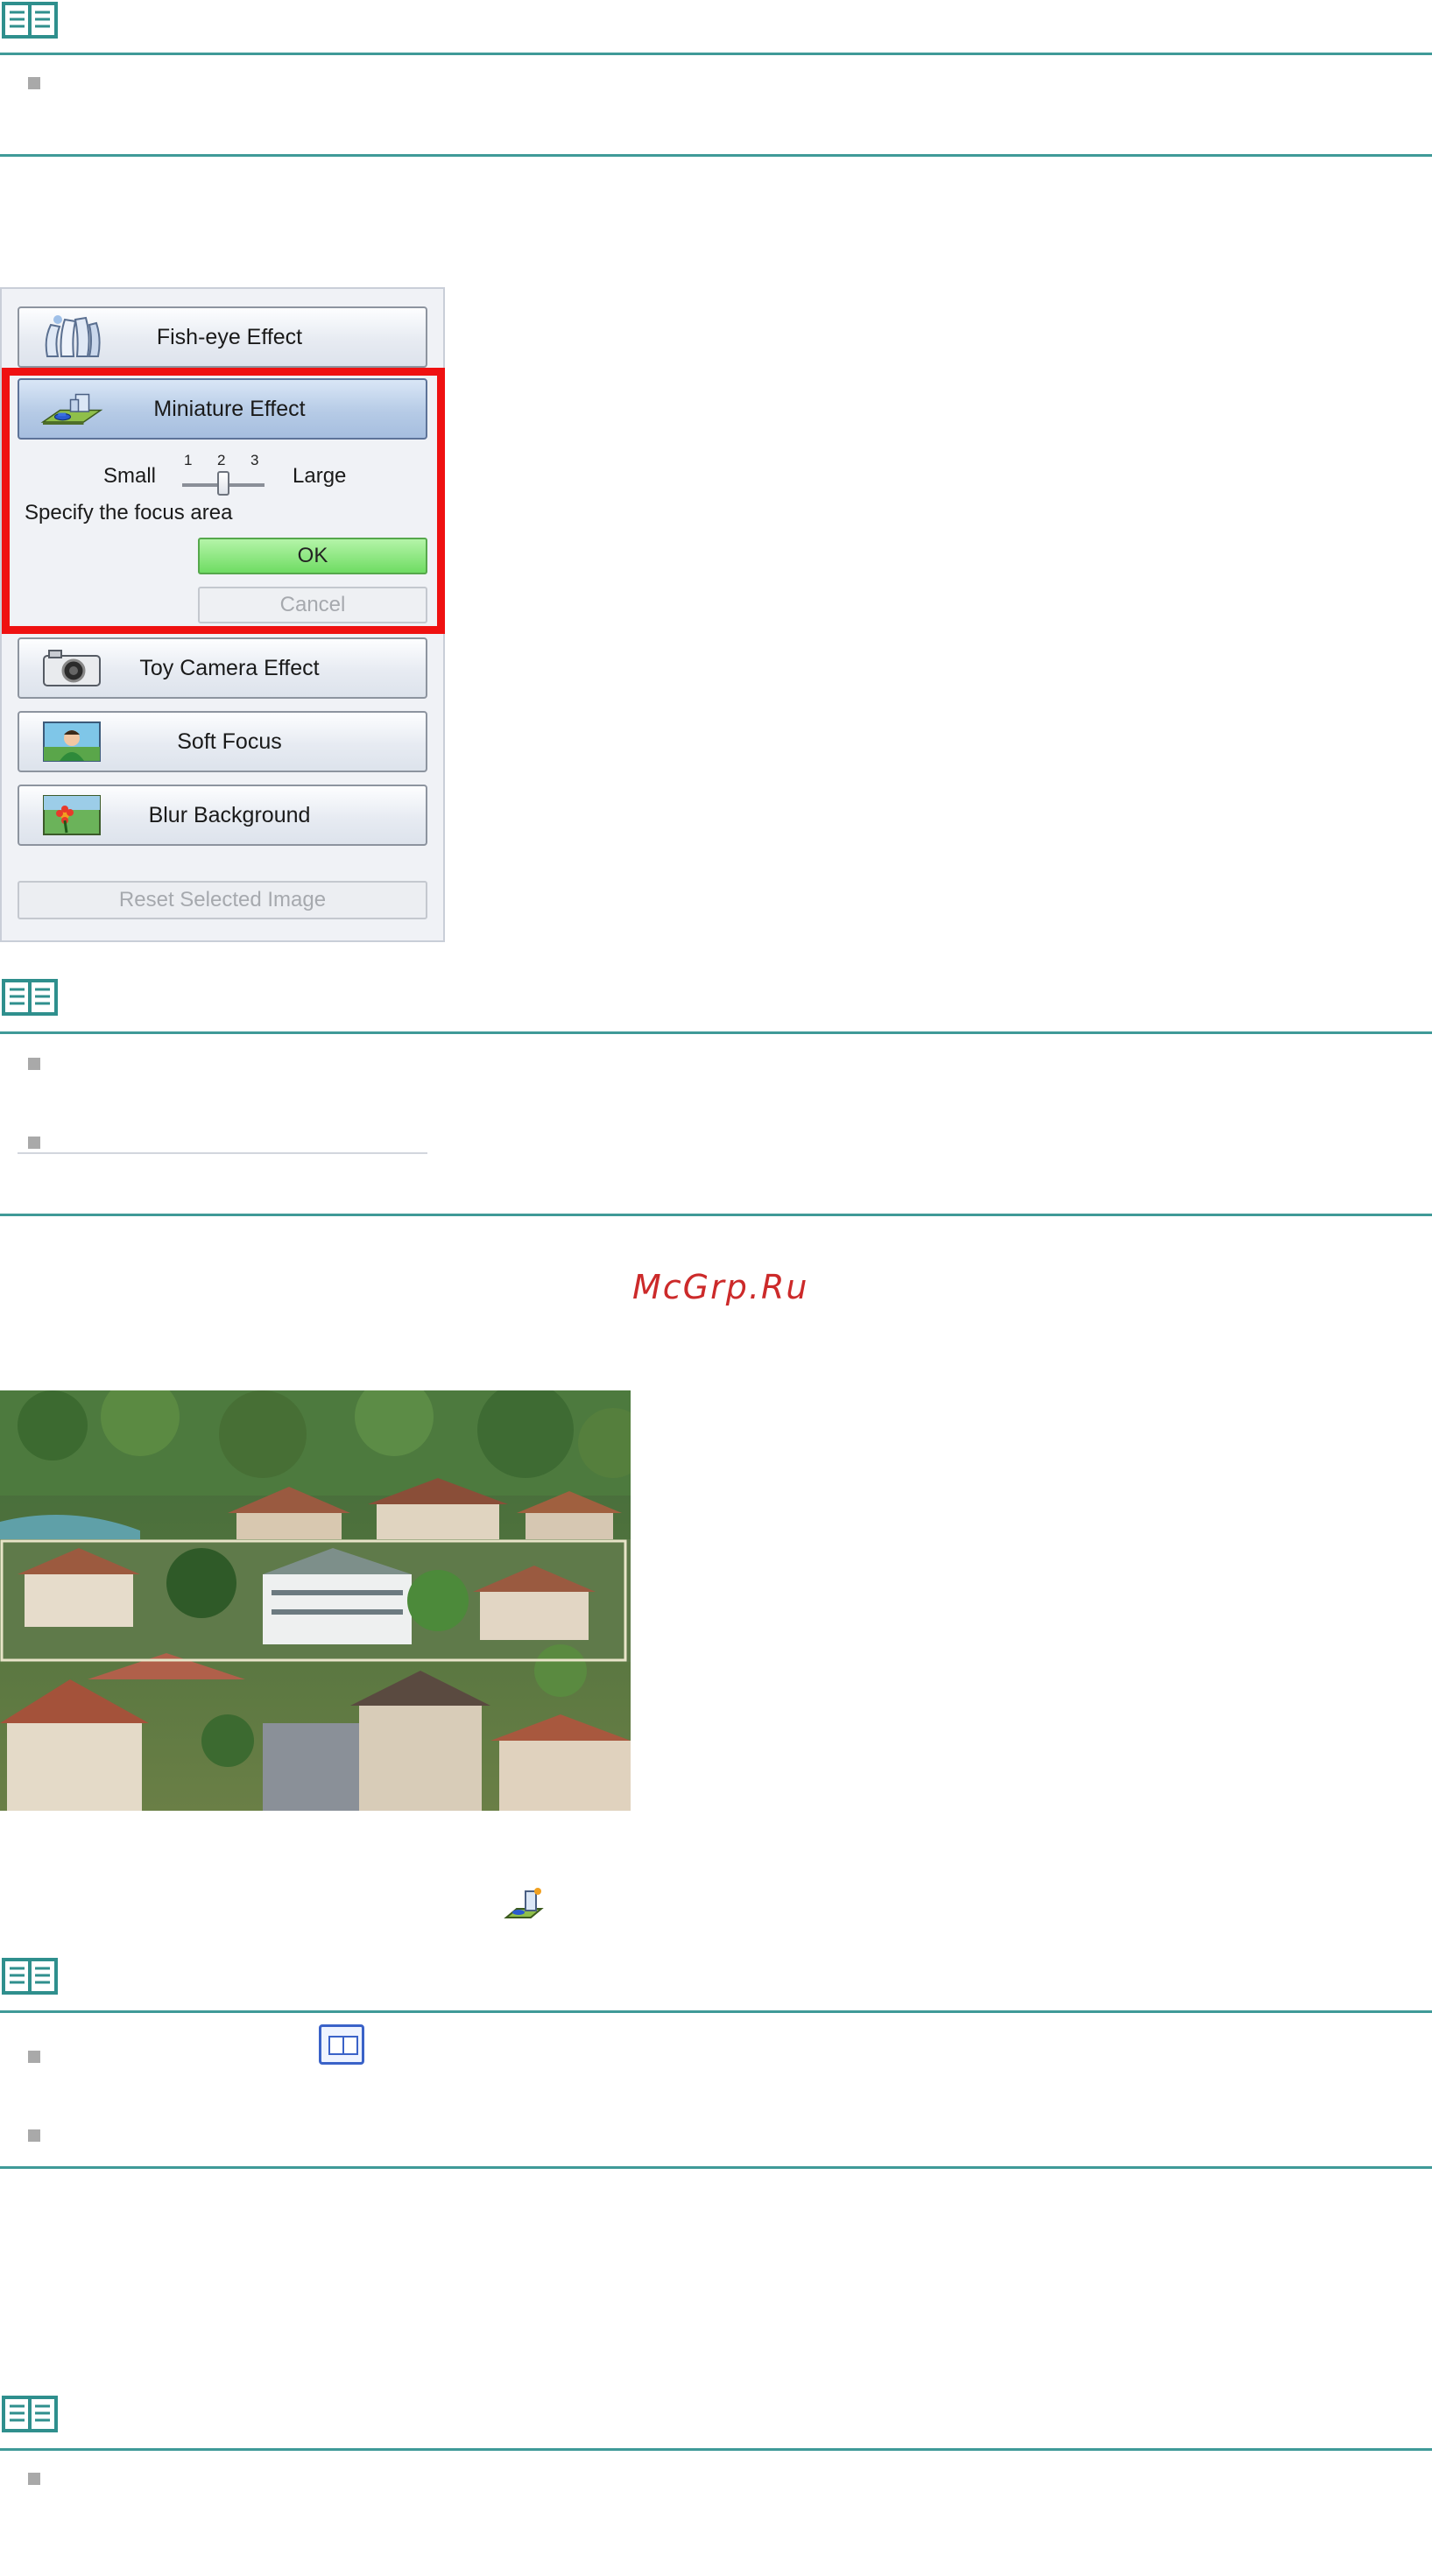 Image resolution: width=1432 pixels, height=2576 pixels. I want to click on soft-focus-label: Soft Focus, so click(229, 741).